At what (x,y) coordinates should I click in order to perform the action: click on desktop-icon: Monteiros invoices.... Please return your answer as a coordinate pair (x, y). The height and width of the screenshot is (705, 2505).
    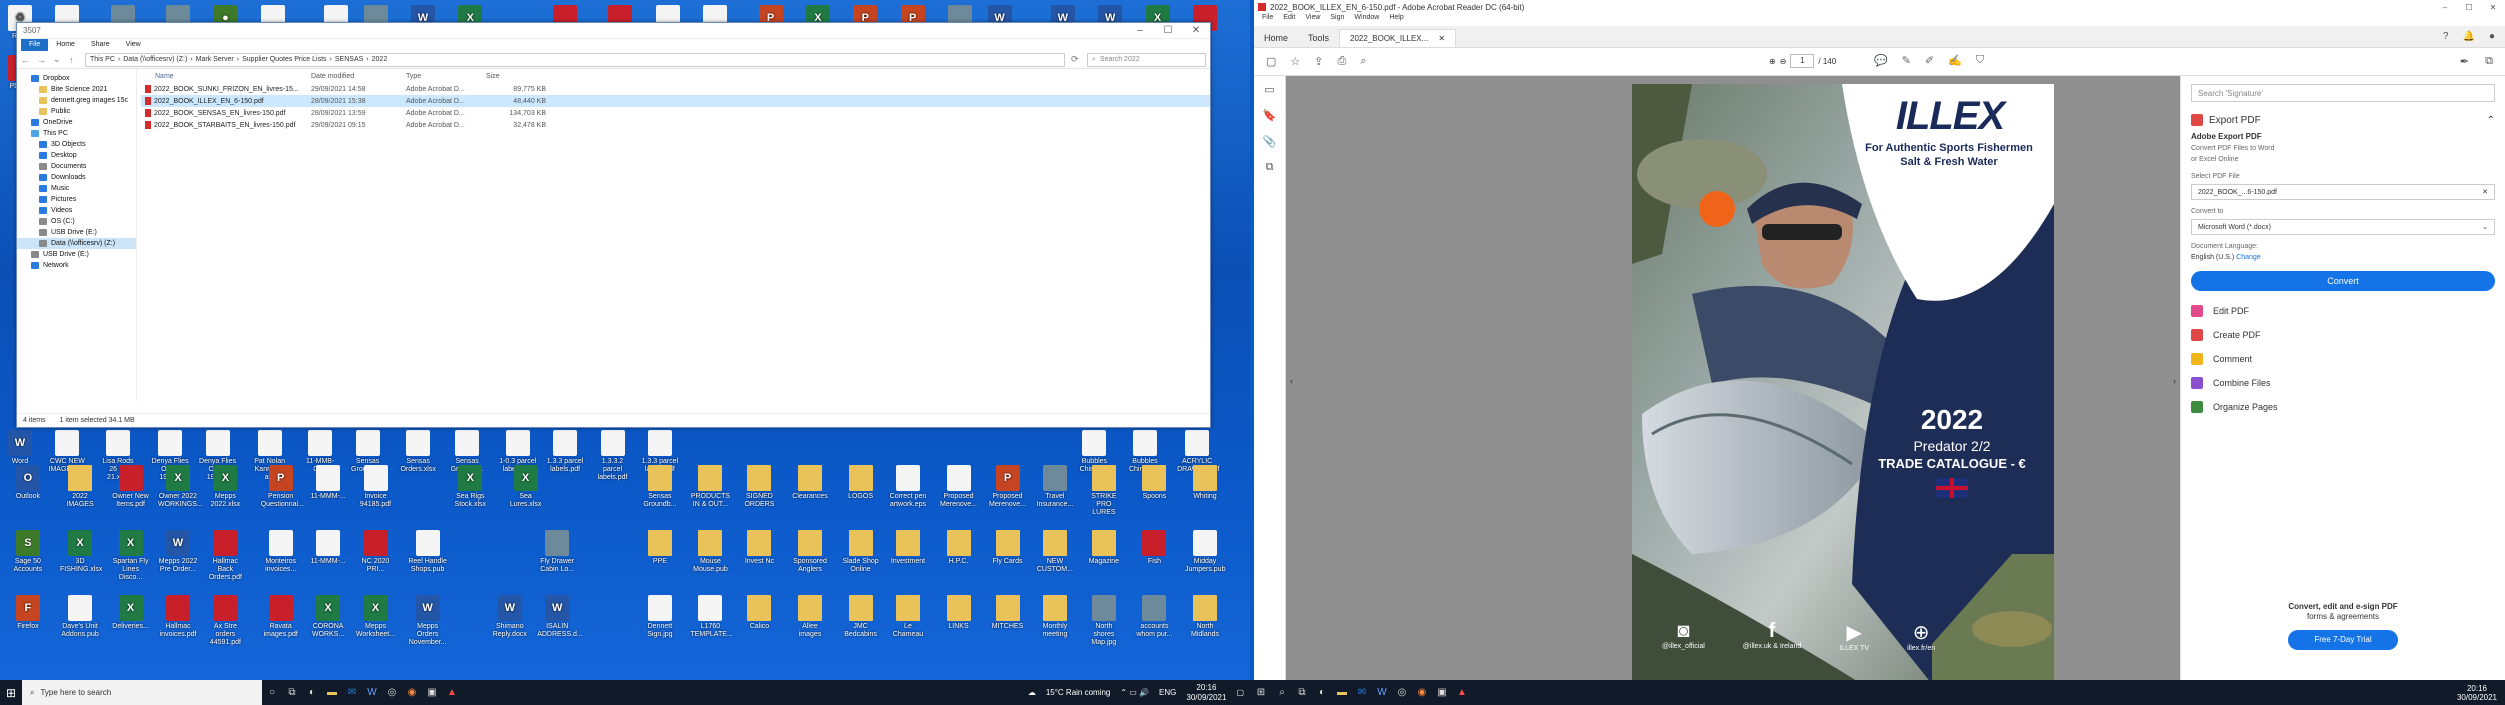
    Looking at the image, I should click on (281, 552).